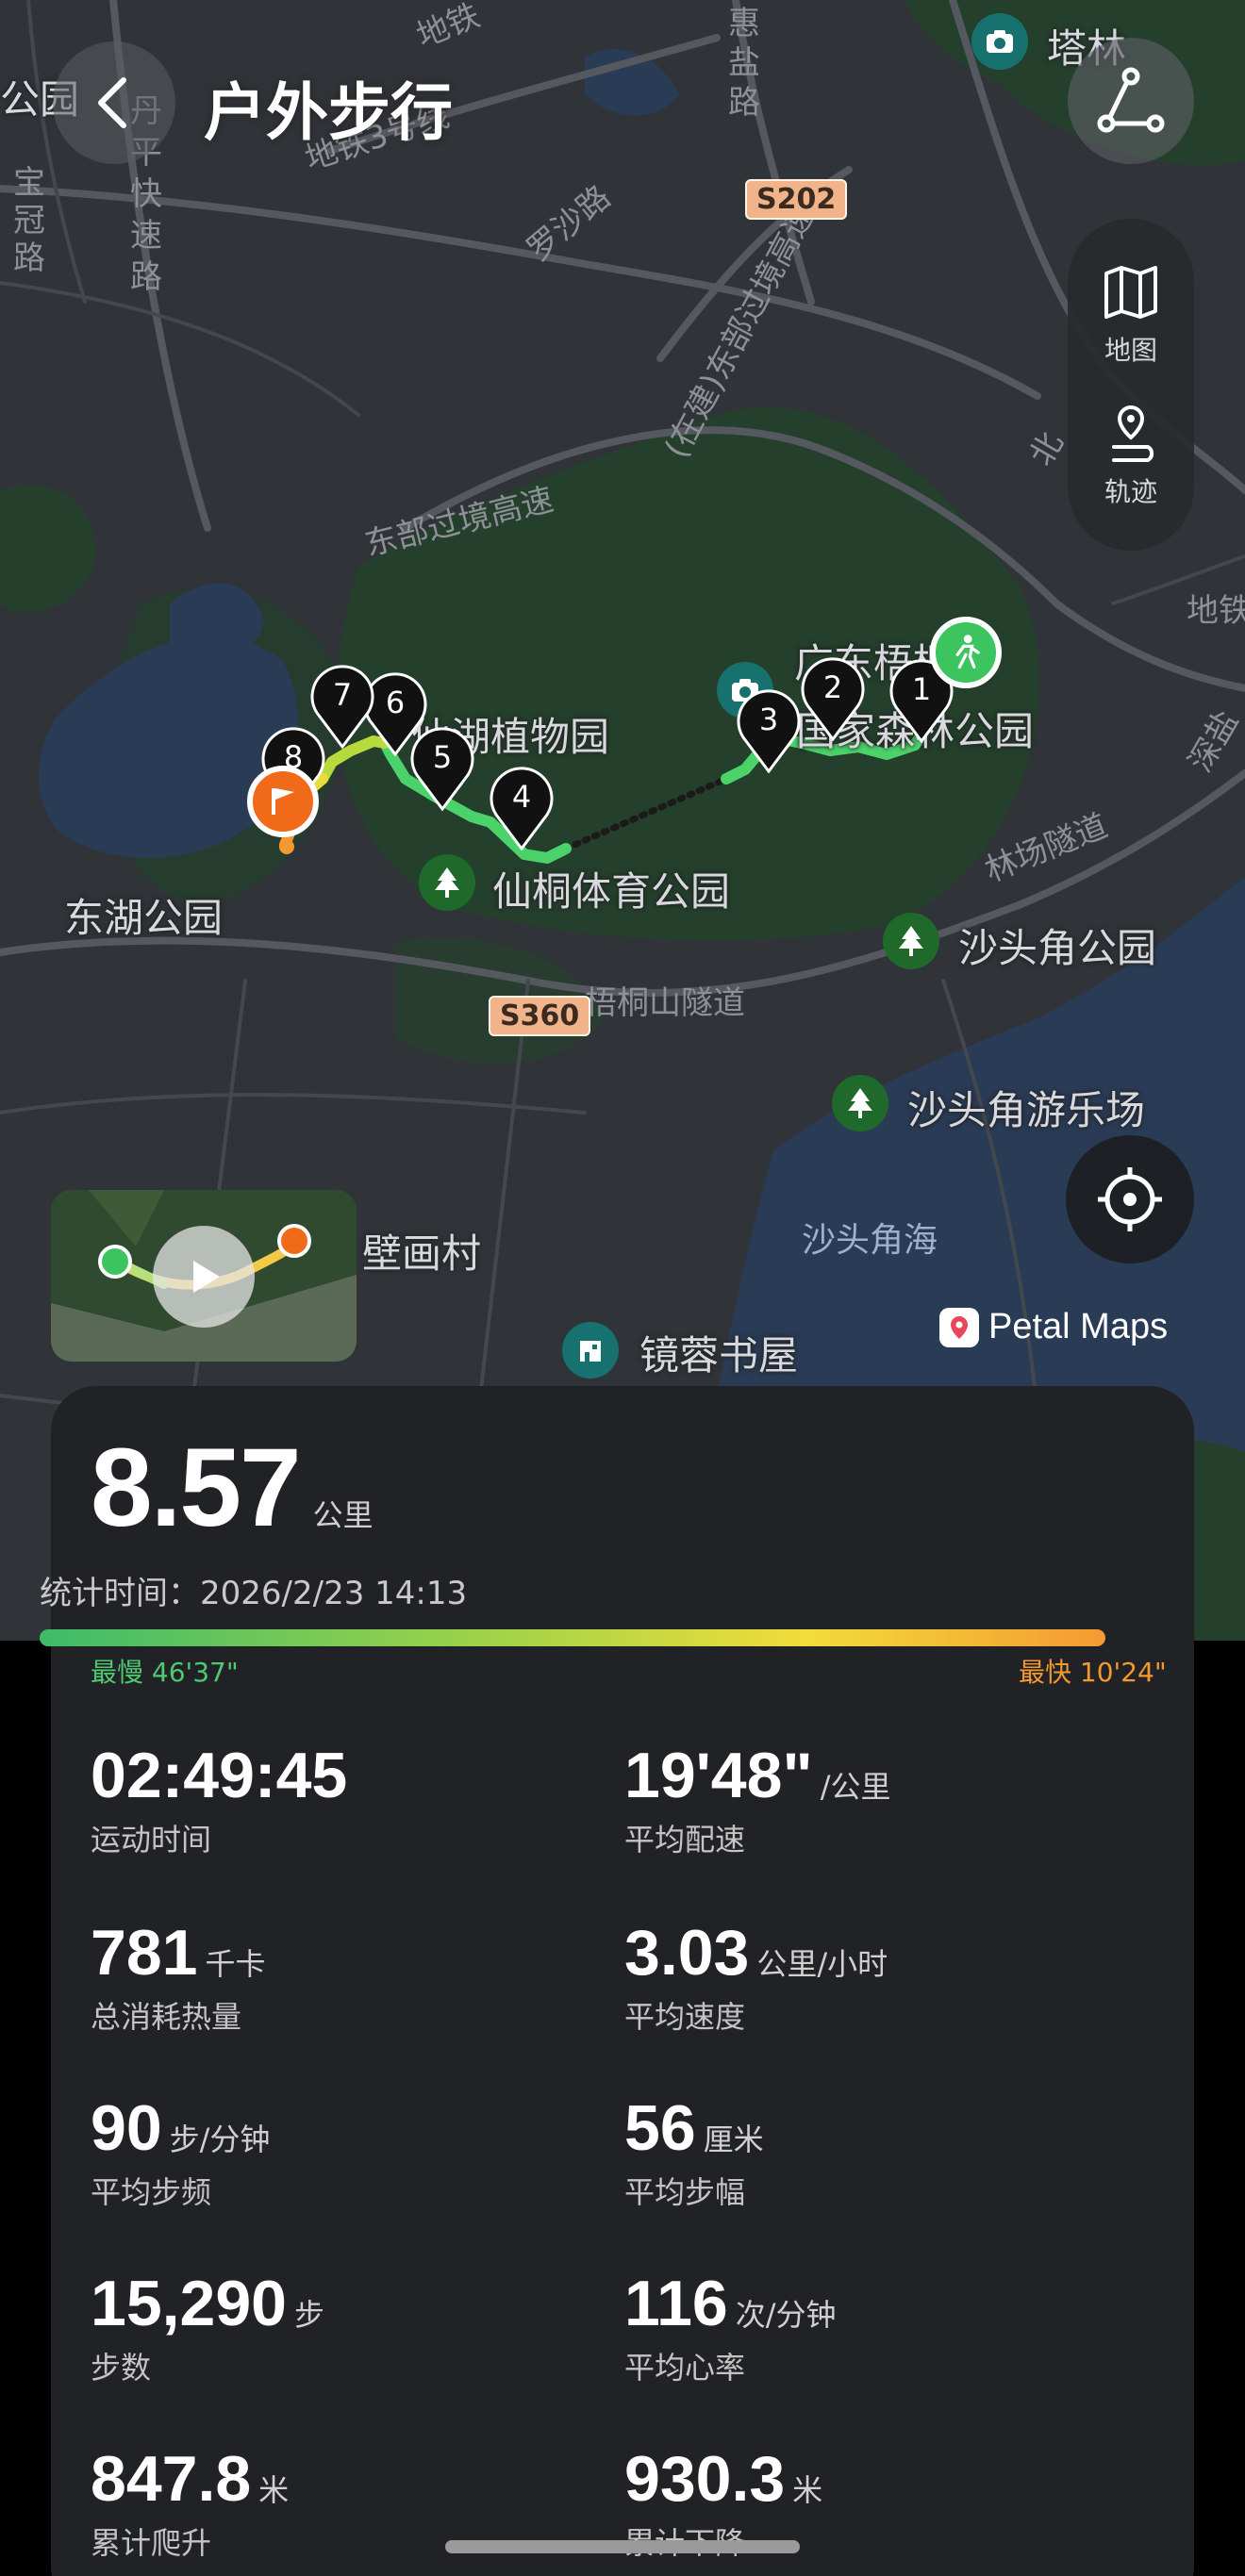  I want to click on map-icon, so click(1130, 292).